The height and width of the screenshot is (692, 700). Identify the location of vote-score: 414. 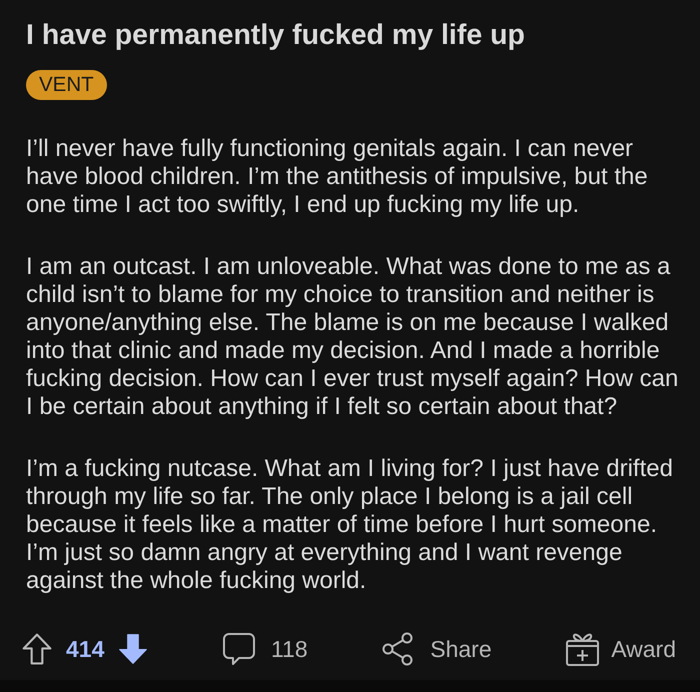
(85, 649).